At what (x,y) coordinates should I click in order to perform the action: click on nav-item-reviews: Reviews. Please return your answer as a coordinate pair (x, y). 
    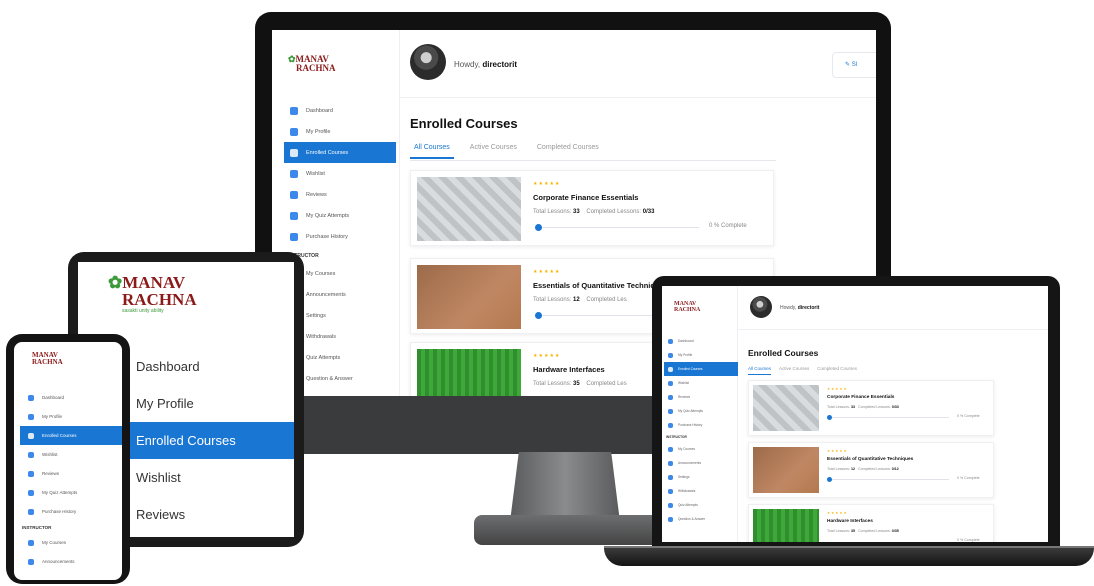
    Looking at the image, I should click on (71, 473).